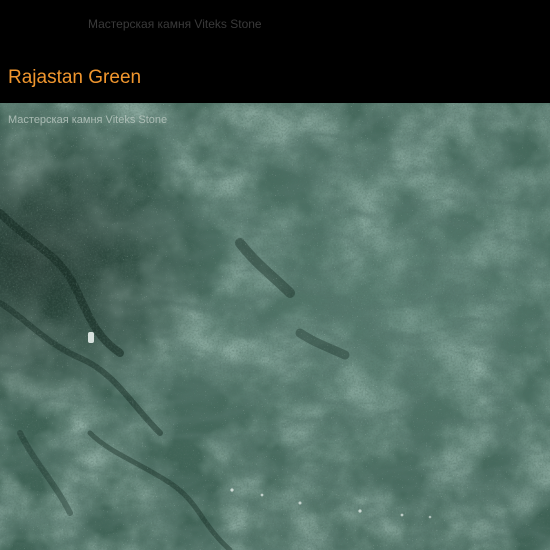 This screenshot has height=550, width=550. Describe the element at coordinates (88, 120) in the screenshot. I see `image-watermark: Мастерская камня Viteks Stone` at that location.